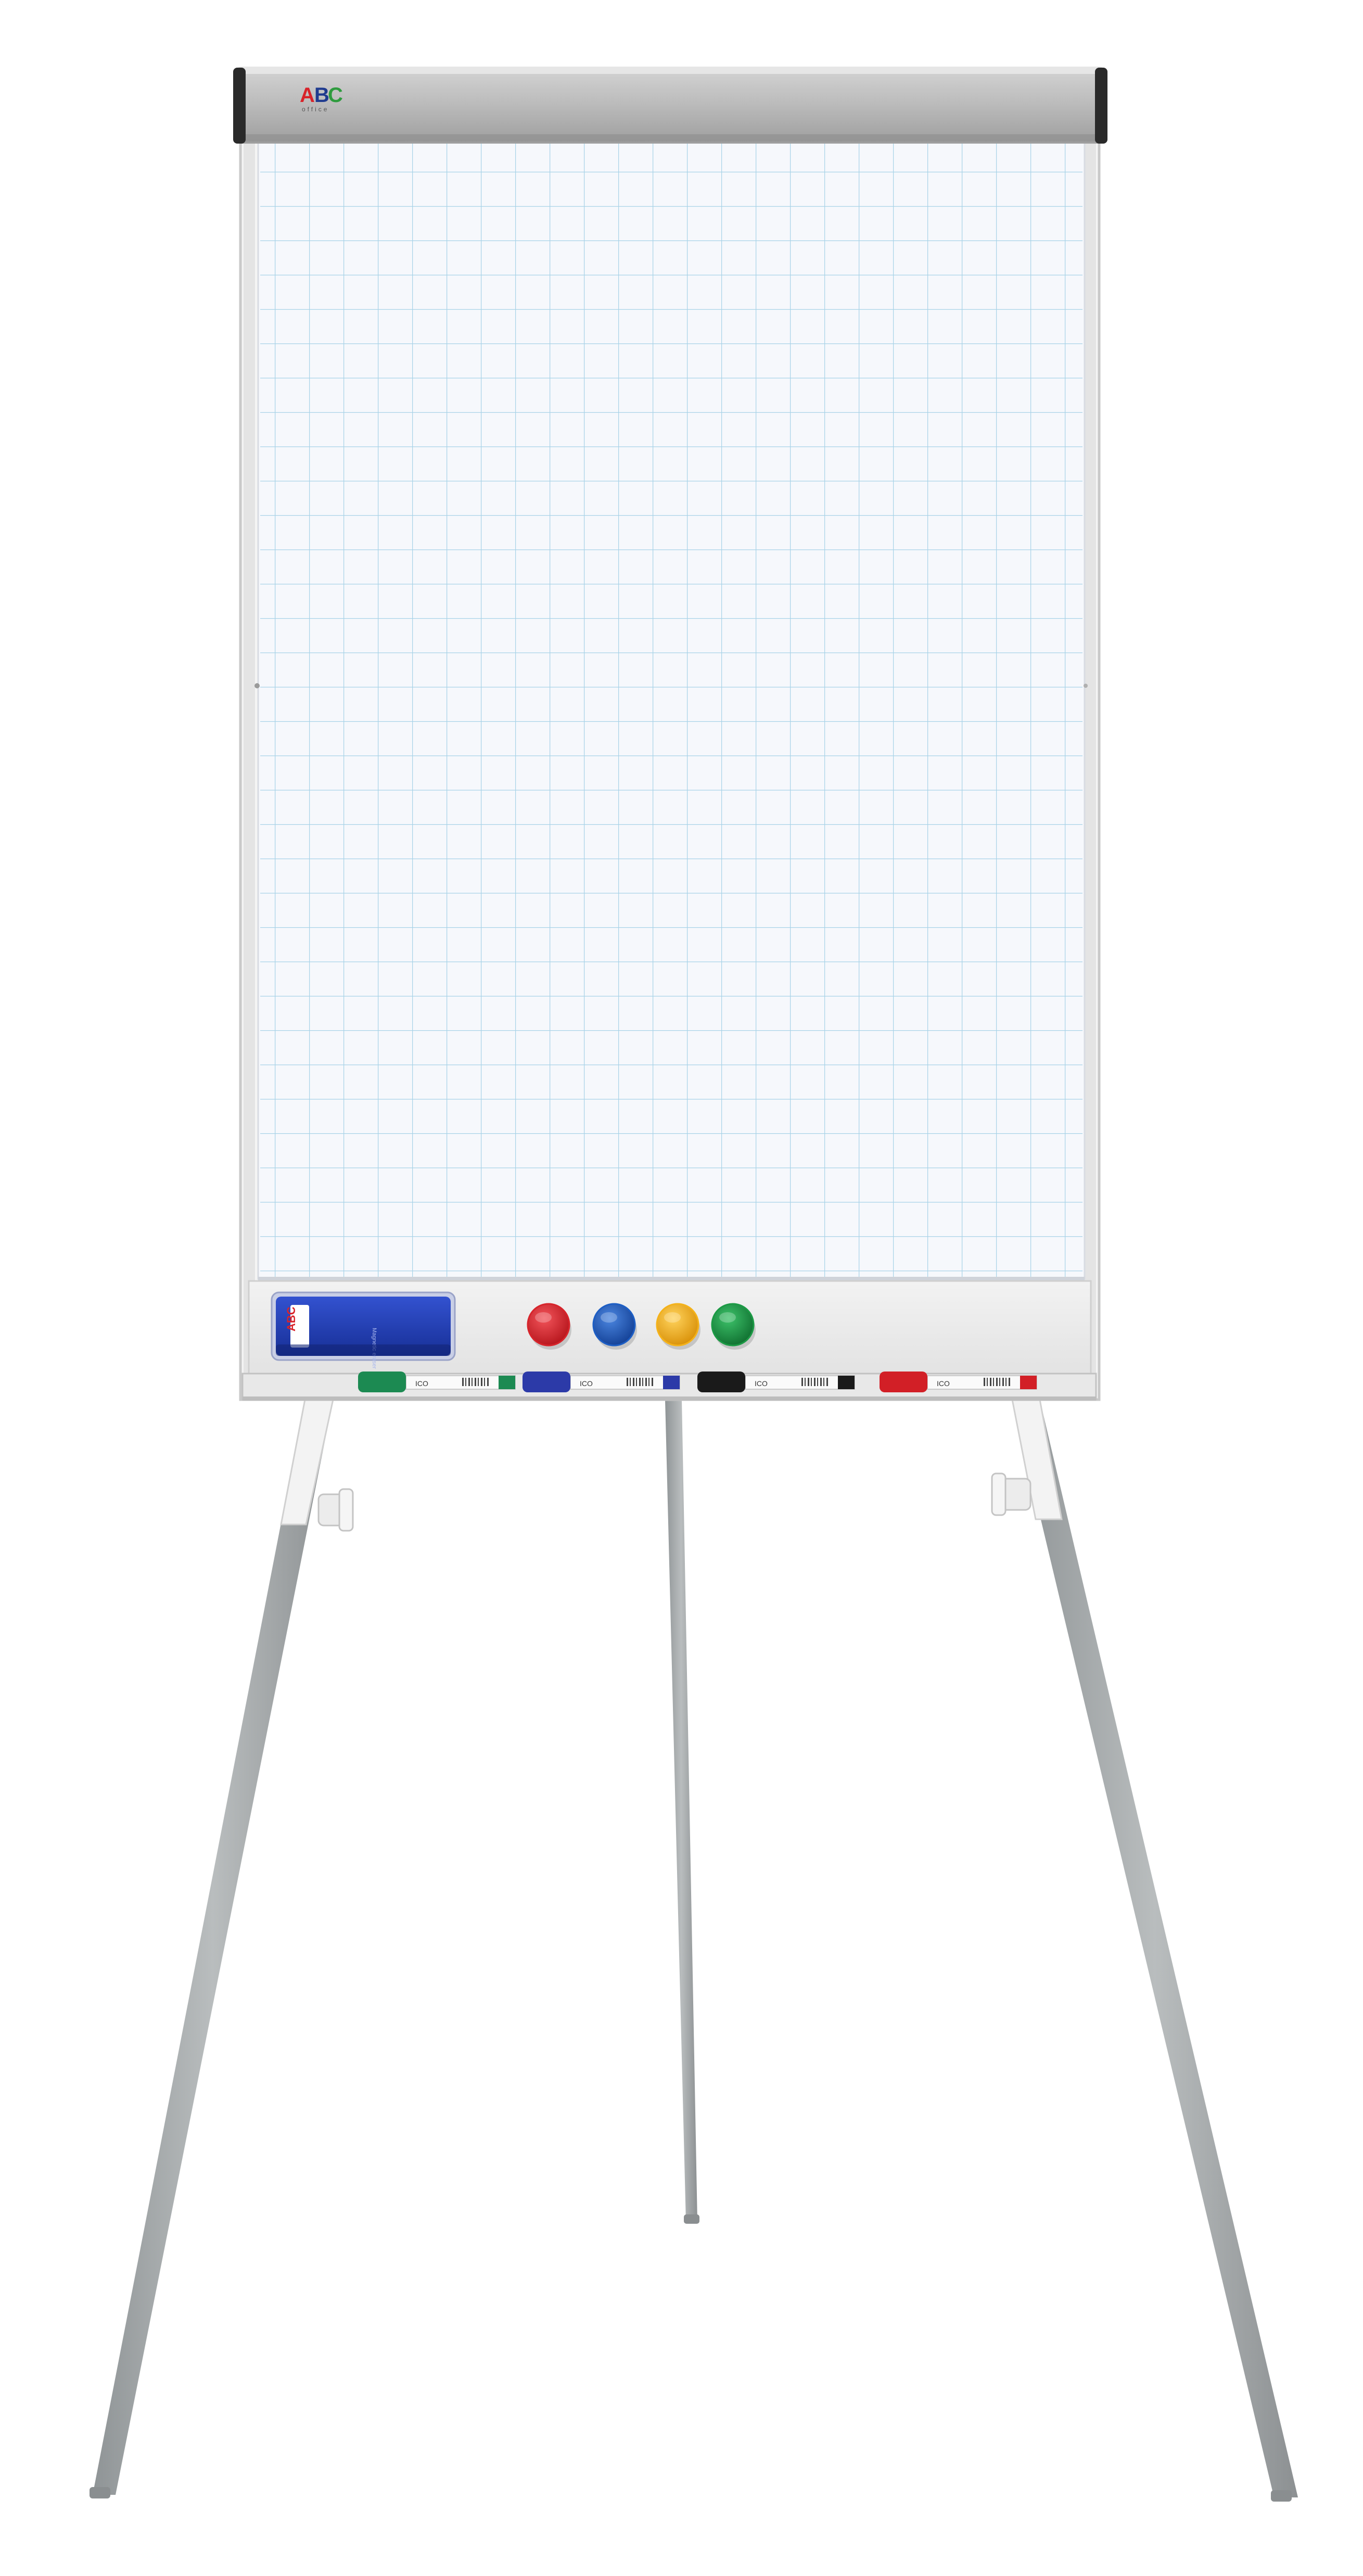 This screenshot has width=1363, height=2576. What do you see at coordinates (315, 110) in the screenshot?
I see `logo-tagline: office` at bounding box center [315, 110].